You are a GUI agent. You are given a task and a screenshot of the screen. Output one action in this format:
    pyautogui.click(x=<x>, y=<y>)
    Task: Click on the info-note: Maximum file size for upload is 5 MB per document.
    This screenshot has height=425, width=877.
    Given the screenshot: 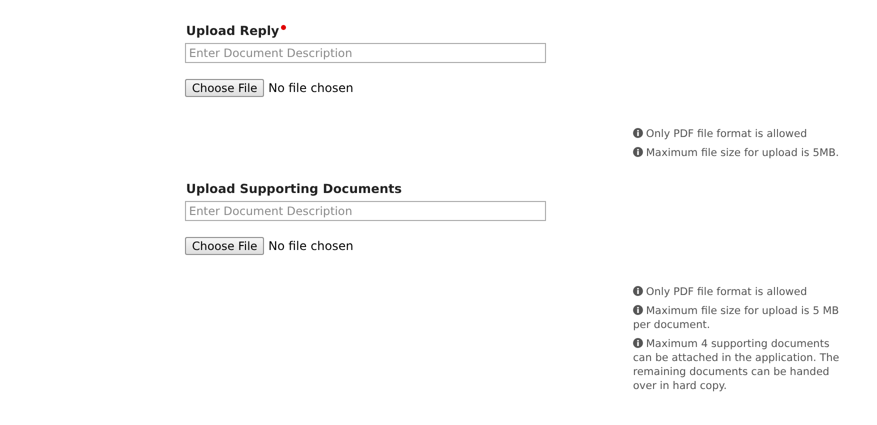 What is the action you would take?
    pyautogui.click(x=736, y=318)
    